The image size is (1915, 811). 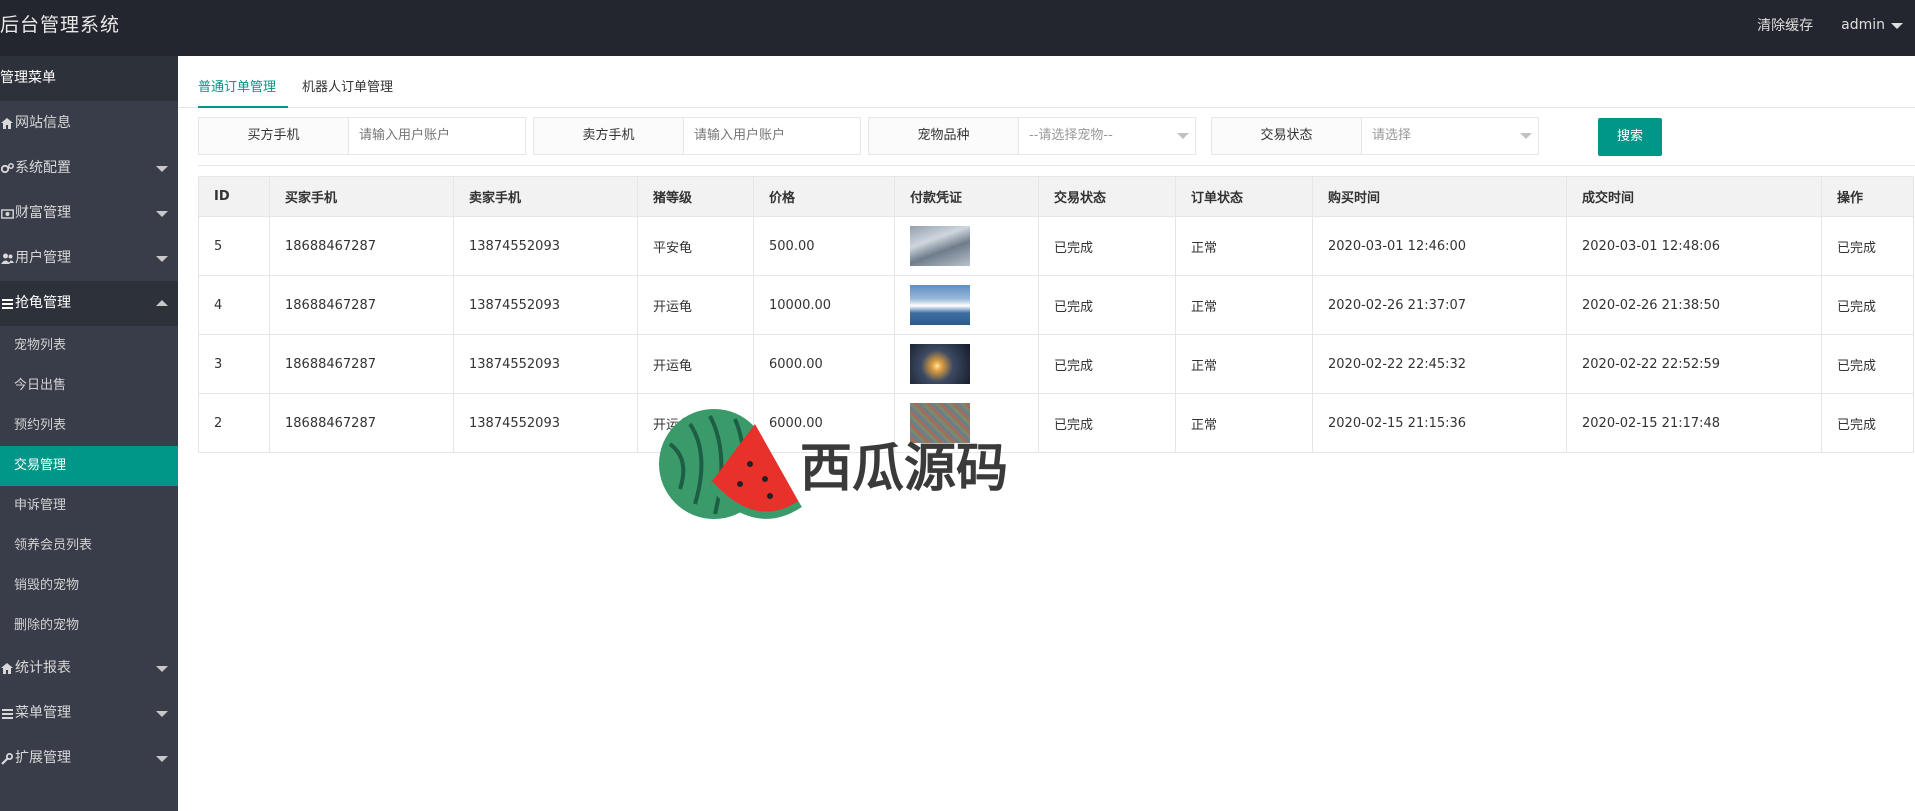 What do you see at coordinates (695, 246) in the screenshot?
I see `cell-level: 平安龟` at bounding box center [695, 246].